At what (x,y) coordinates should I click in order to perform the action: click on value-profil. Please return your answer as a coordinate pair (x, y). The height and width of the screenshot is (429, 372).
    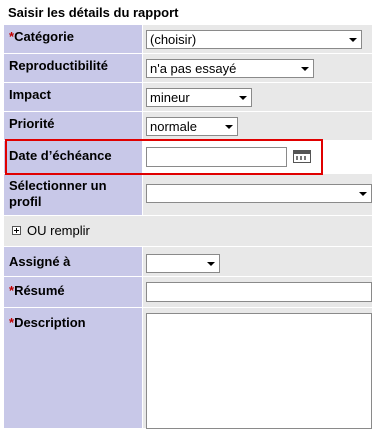
    Looking at the image, I should click on (257, 194).